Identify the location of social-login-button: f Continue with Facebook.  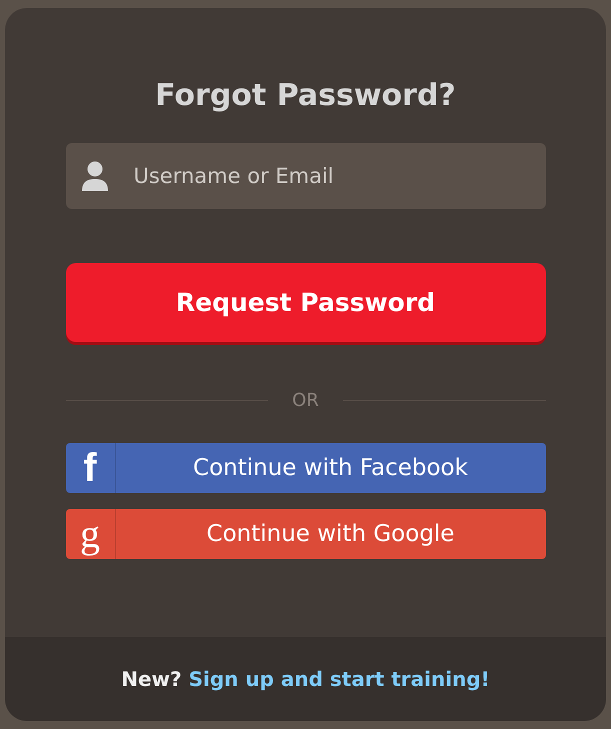
(306, 468).